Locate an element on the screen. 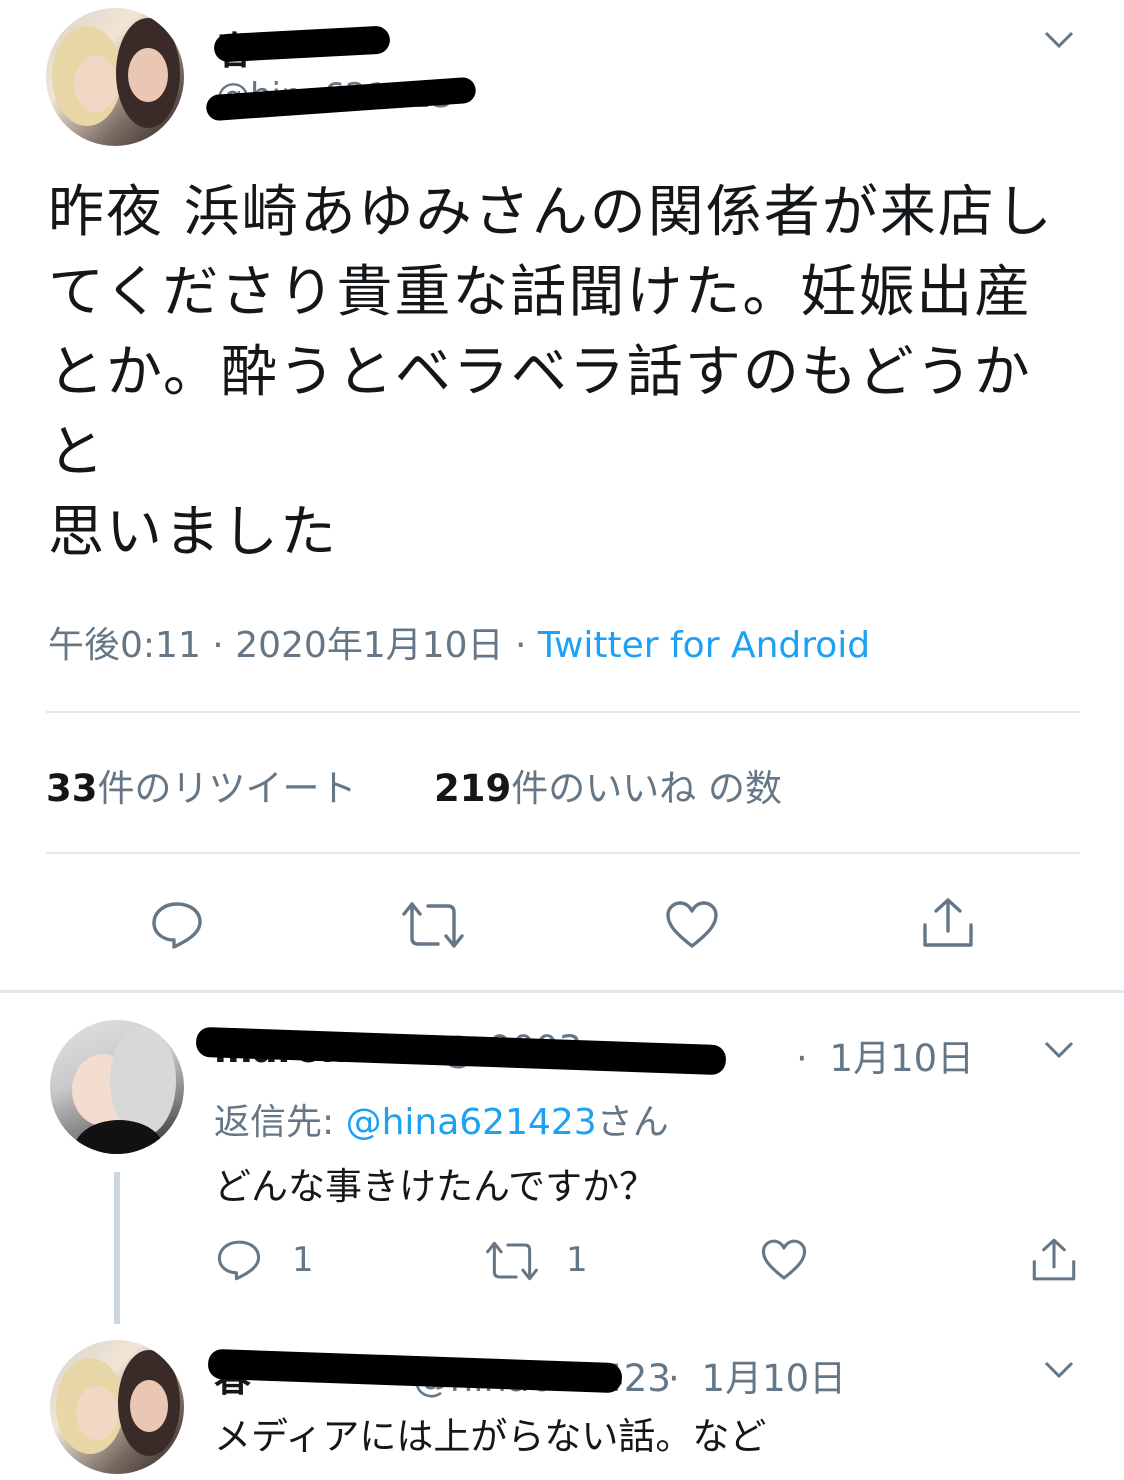 This screenshot has width=1124, height=1480. retweet-count: 1 is located at coordinates (577, 1260).